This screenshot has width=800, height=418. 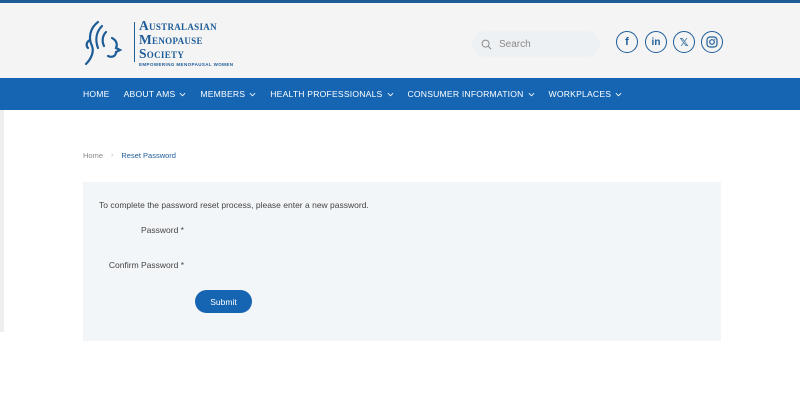 I want to click on nav-item-about-ams: ABOUT AMS, so click(x=155, y=94).